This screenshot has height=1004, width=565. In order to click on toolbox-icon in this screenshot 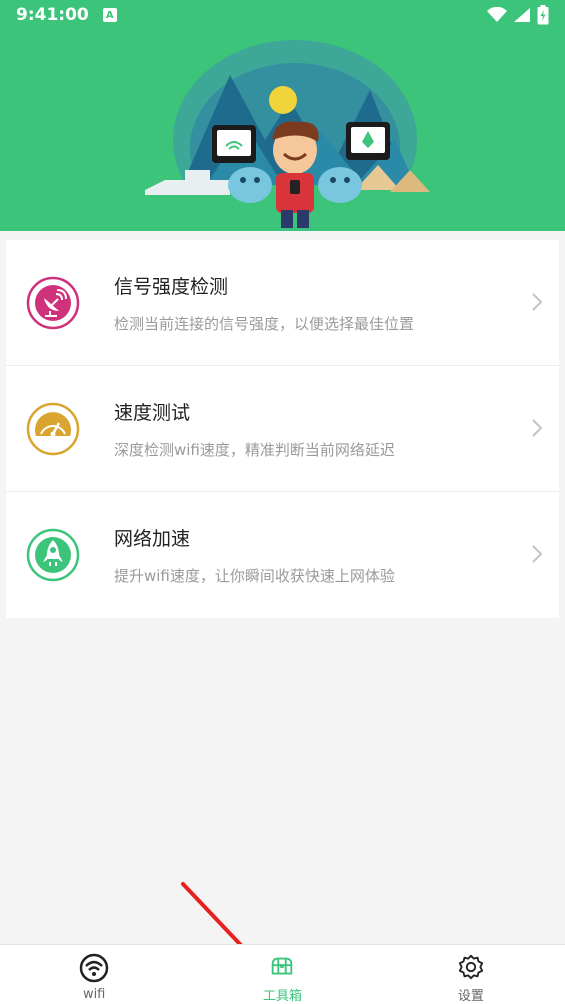, I will do `click(282, 966)`.